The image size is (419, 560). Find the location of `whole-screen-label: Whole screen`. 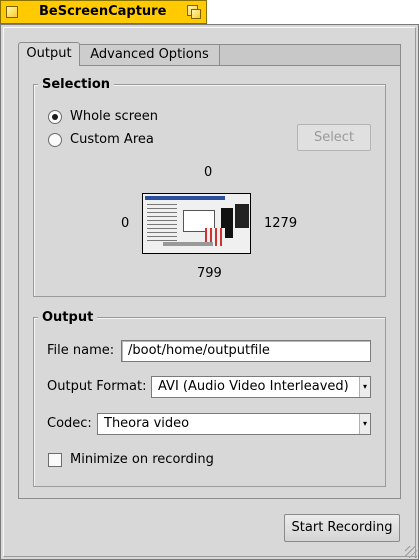

whole-screen-label: Whole screen is located at coordinates (114, 116).